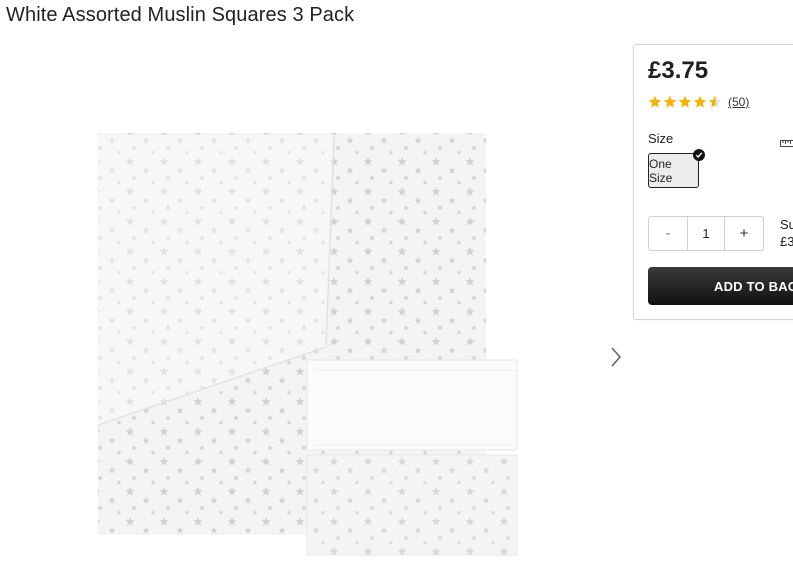 The width and height of the screenshot is (793, 585). I want to click on quantity-increase-button: +, so click(744, 233).